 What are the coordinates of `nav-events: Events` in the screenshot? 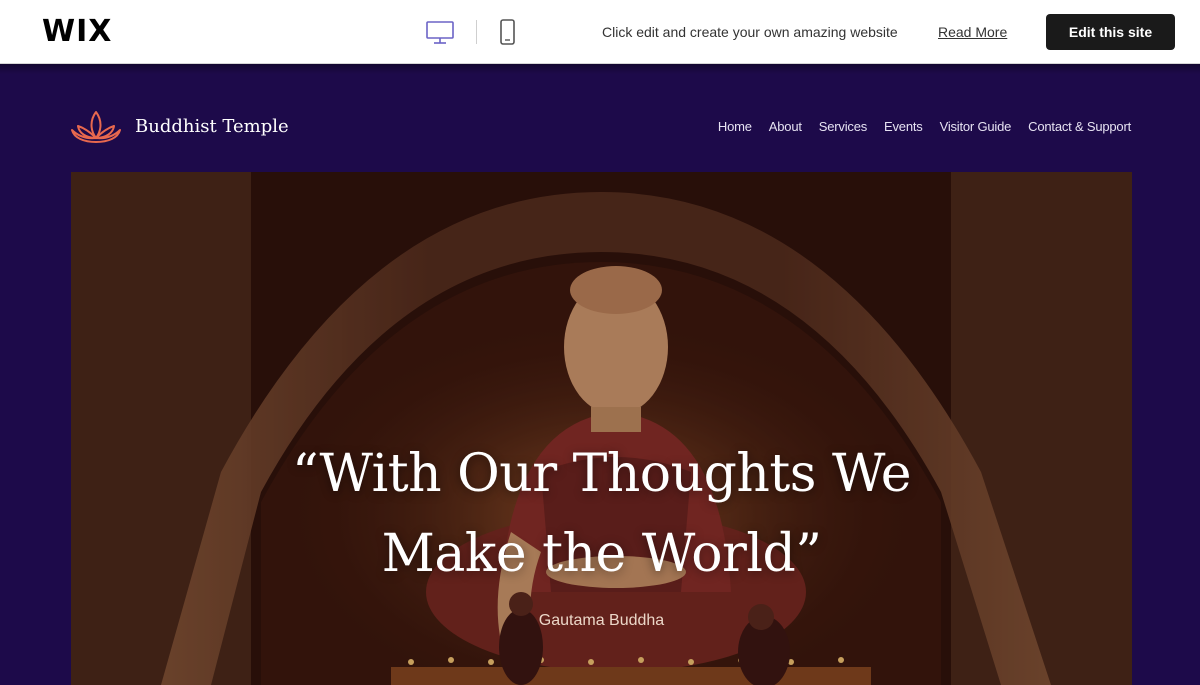 It's located at (903, 126).